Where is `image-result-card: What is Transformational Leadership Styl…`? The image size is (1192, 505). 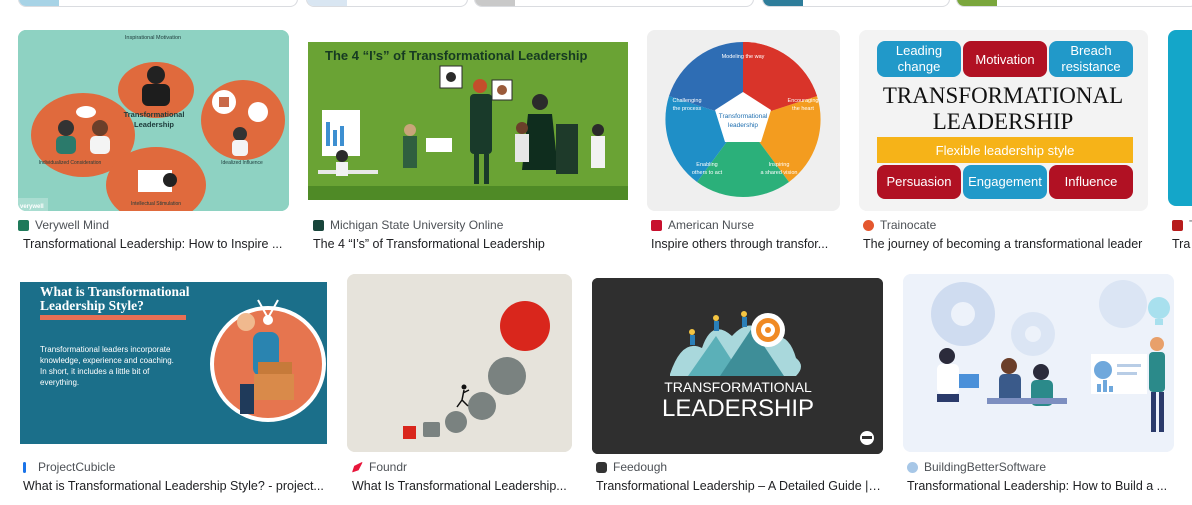
image-result-card: What is Transformational Leadership Styl… is located at coordinates (173, 389).